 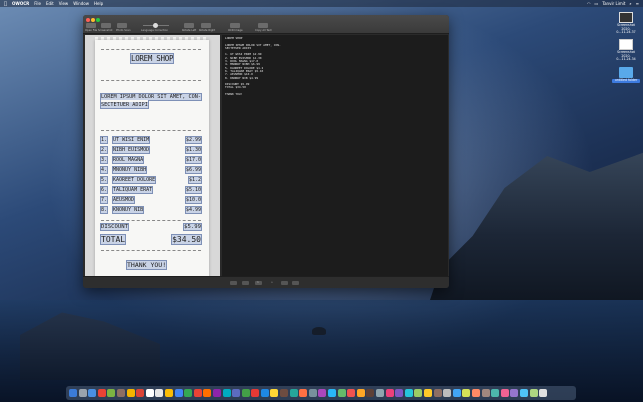 What do you see at coordinates (98, 20) in the screenshot?
I see `zoom-window-button` at bounding box center [98, 20].